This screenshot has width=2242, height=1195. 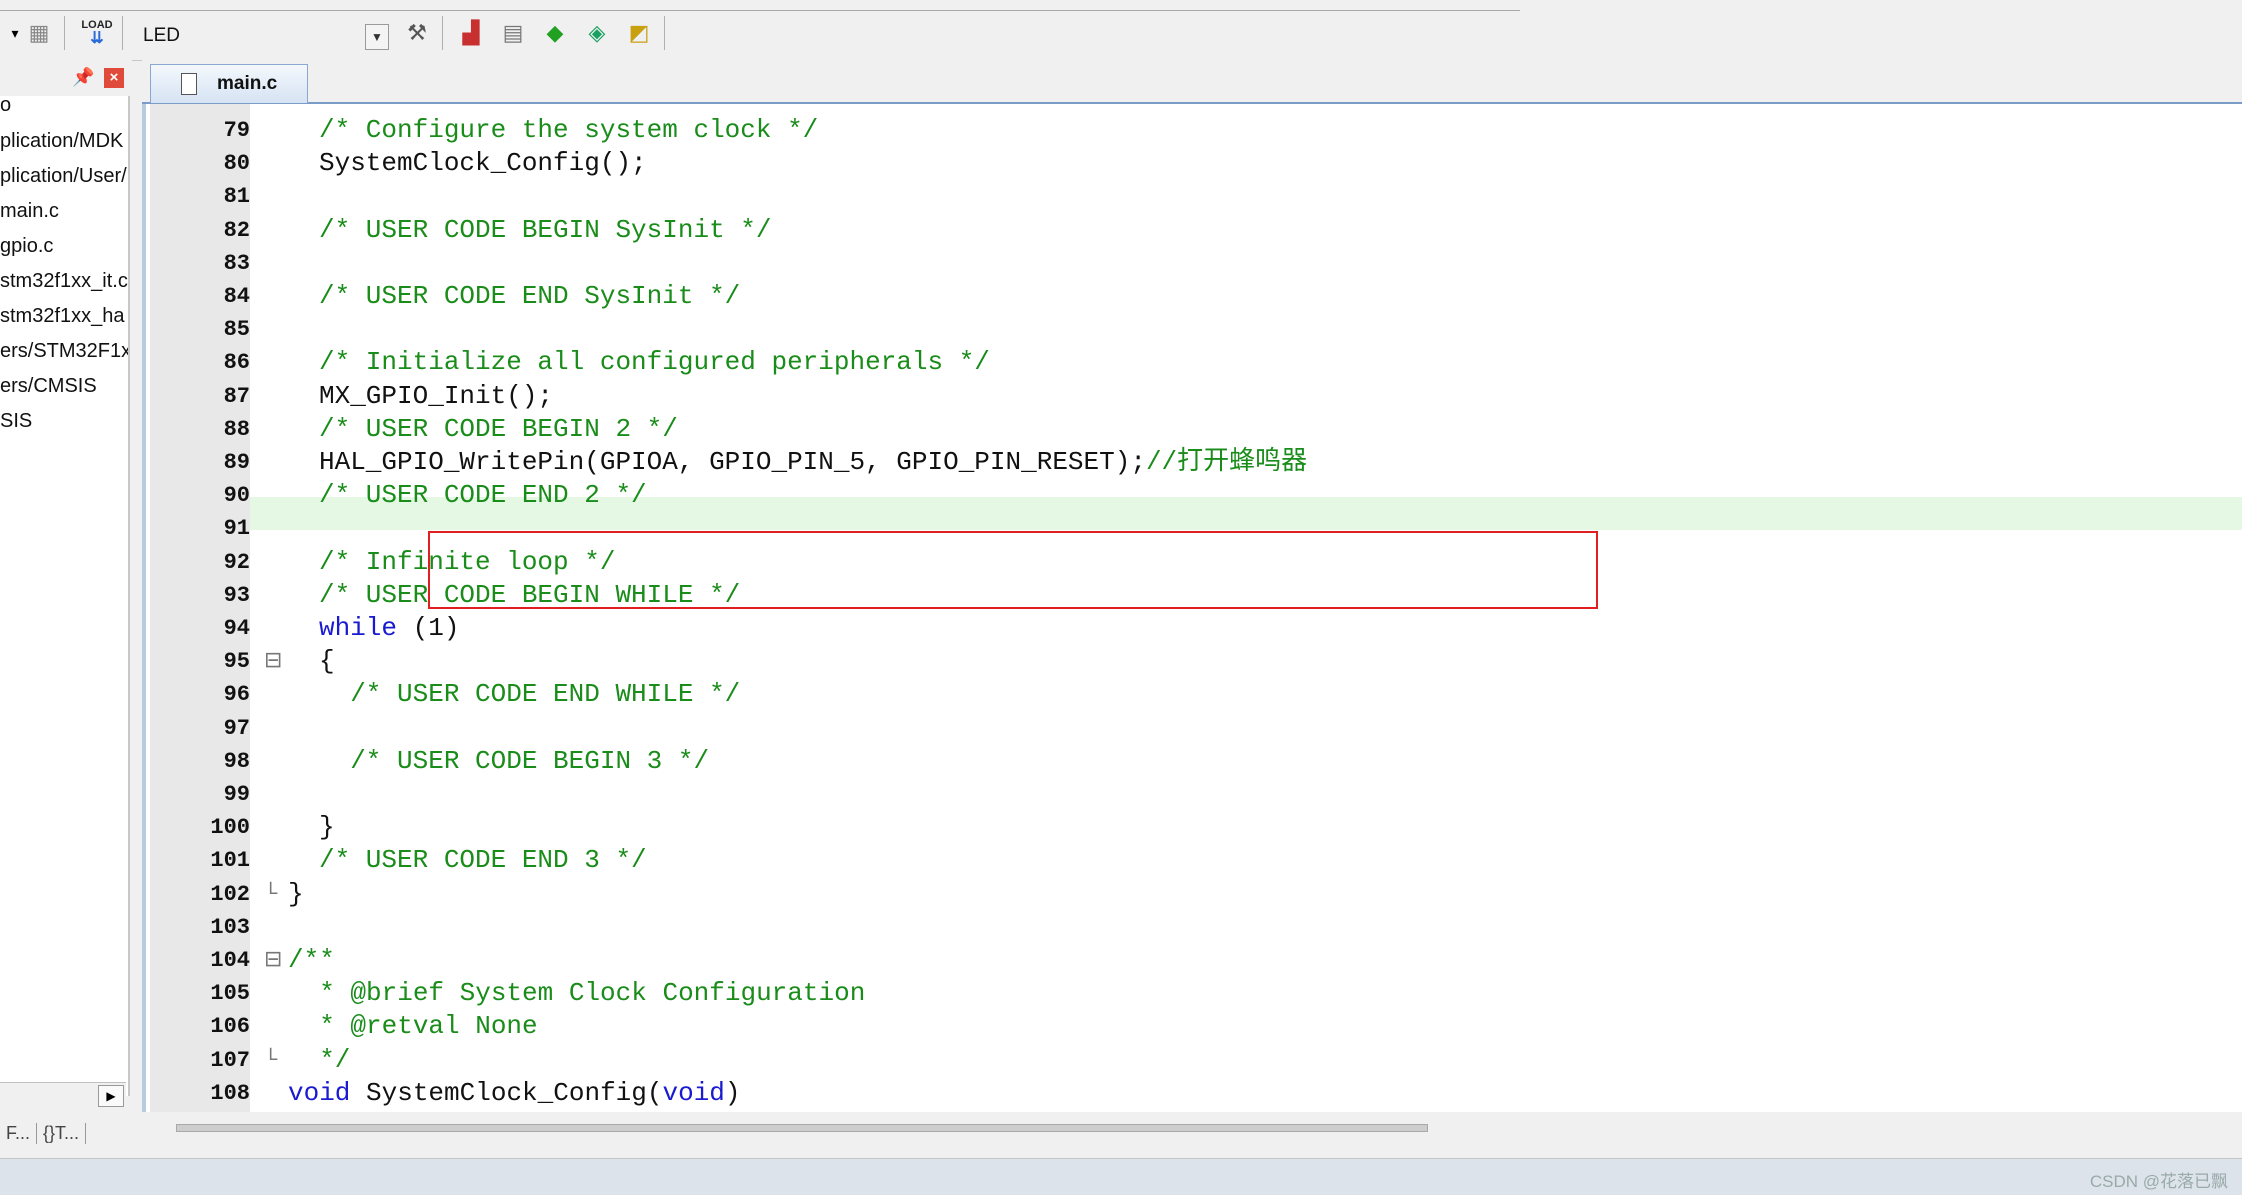 What do you see at coordinates (200, 495) in the screenshot?
I see `line-number: 90` at bounding box center [200, 495].